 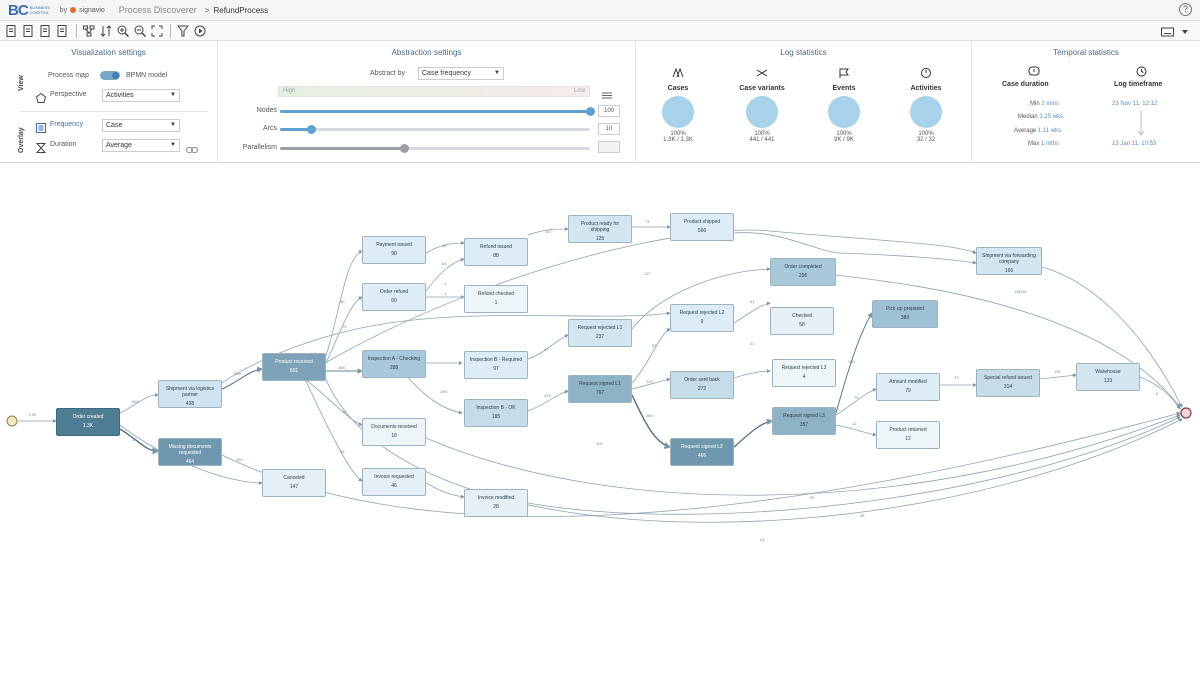 I want to click on app-logo: BC BUSINESS CONTROL by signavio, so click(x=56, y=10).